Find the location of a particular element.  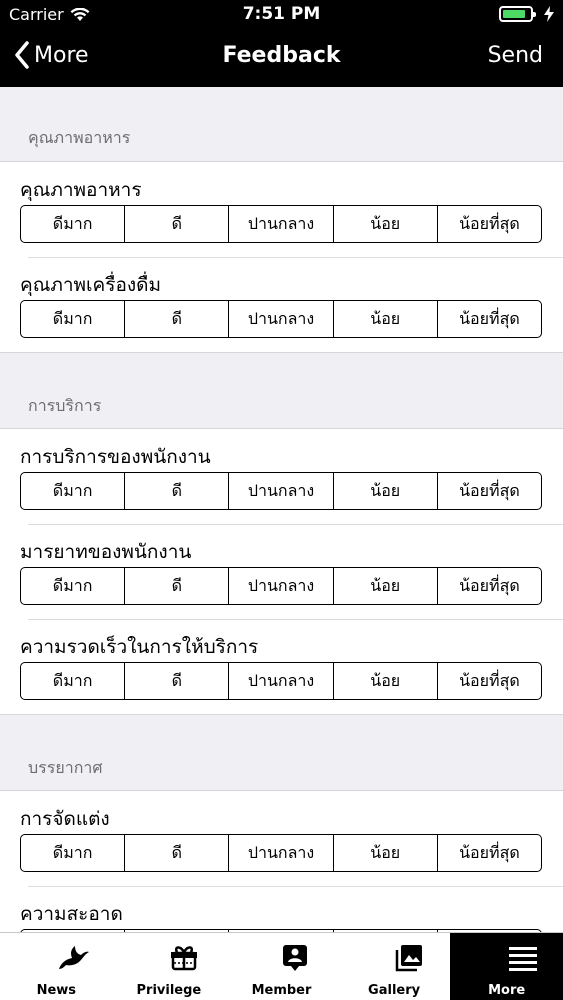

rating-row: ความสะอาดดีมากดีปานกลางน้อยน้อยที่สุด is located at coordinates (281, 909).